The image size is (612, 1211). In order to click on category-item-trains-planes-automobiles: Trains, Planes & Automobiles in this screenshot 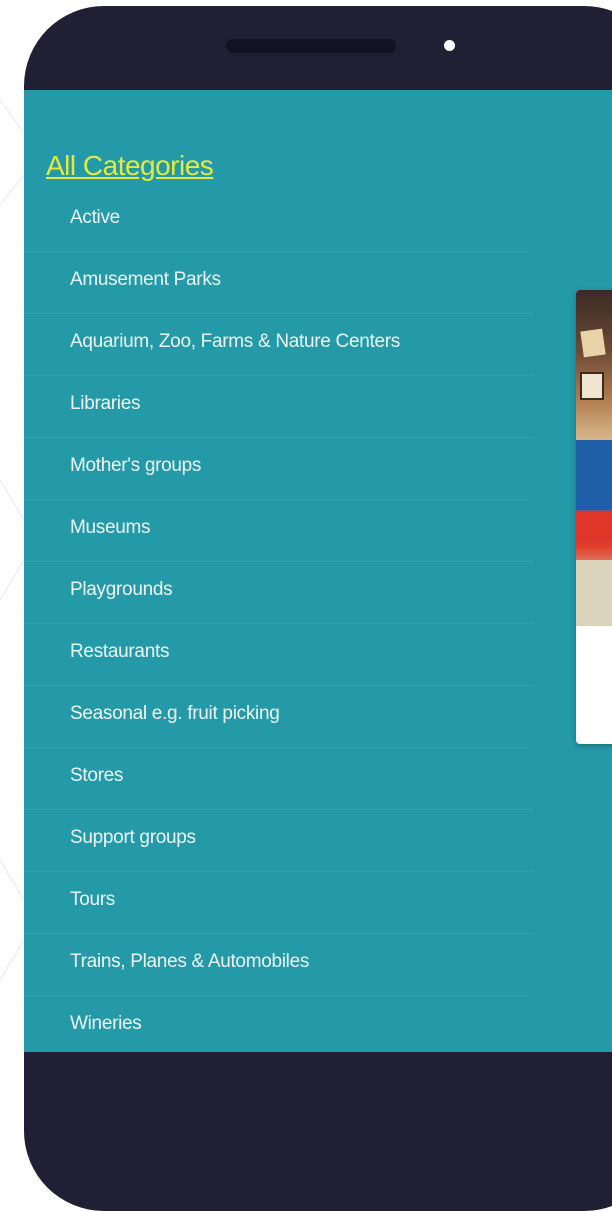, I will do `click(279, 965)`.